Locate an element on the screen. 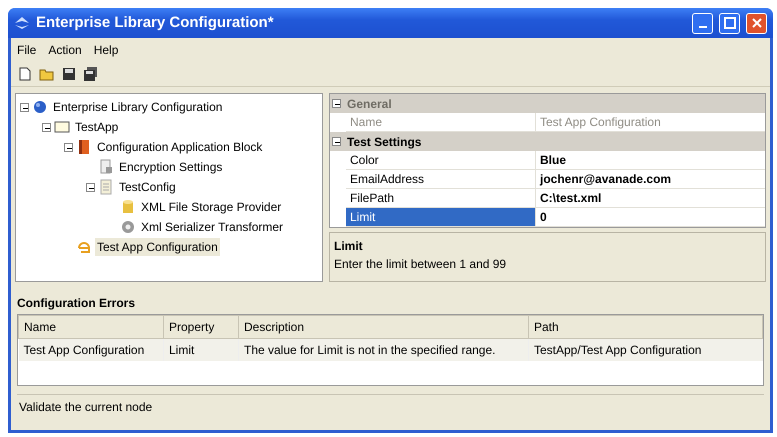 This screenshot has height=437, width=777. window-title: Enterprise Library Configuration* is located at coordinates (155, 22).